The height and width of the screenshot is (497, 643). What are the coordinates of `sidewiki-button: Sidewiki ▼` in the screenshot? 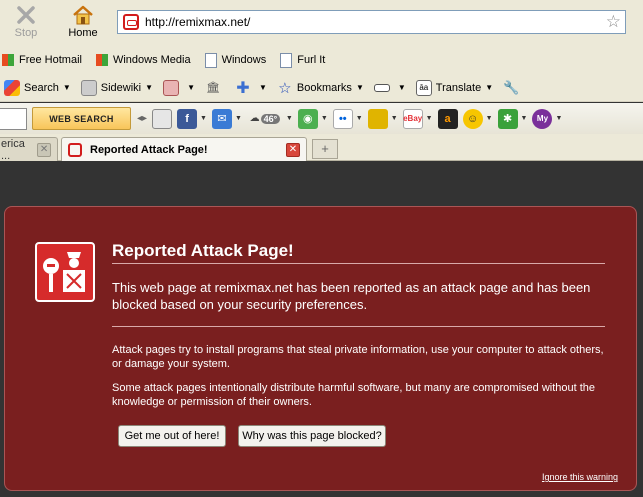 It's located at (116, 87).